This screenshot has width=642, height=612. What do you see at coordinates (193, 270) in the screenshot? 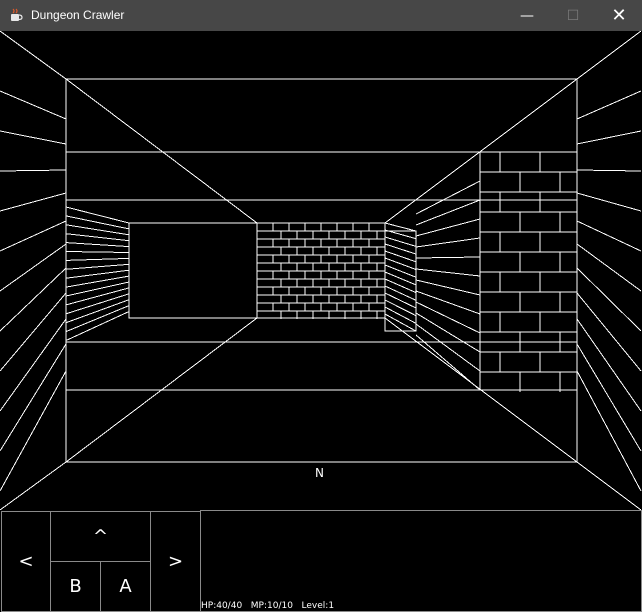
I see `far-doorway` at bounding box center [193, 270].